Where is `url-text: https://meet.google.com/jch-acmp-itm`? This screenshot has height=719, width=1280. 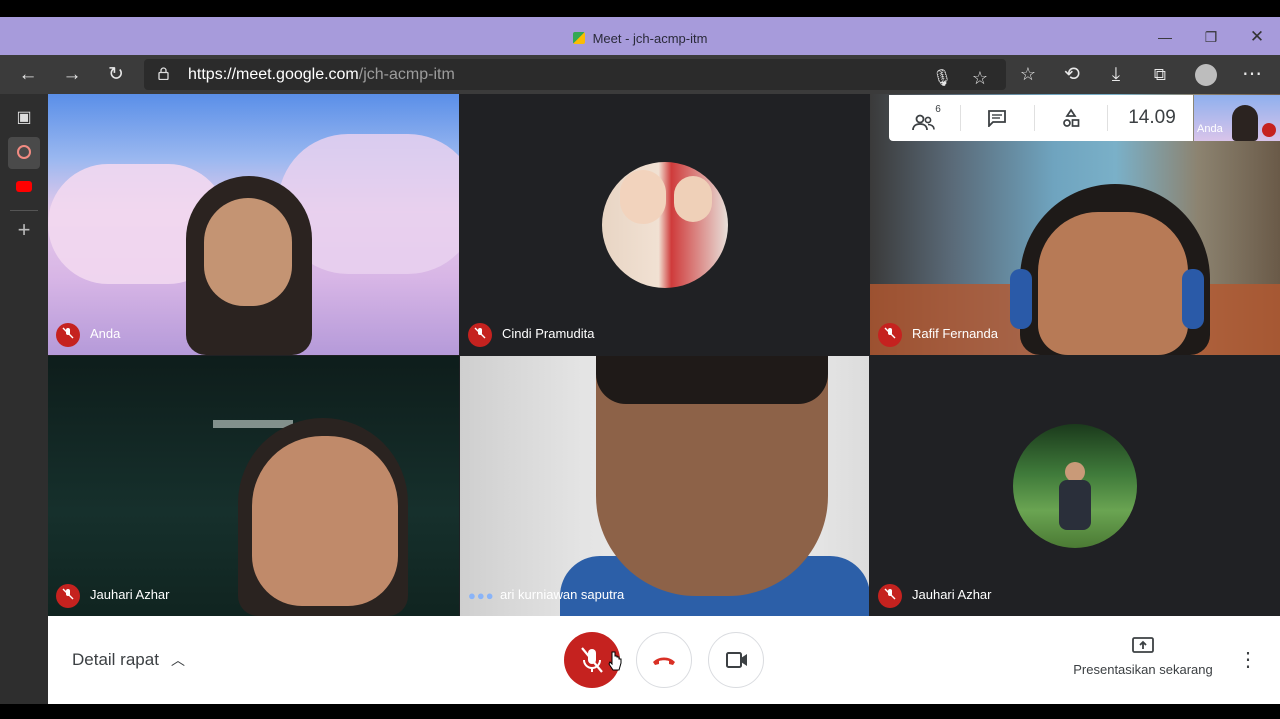 url-text: https://meet.google.com/jch-acmp-itm is located at coordinates (321, 74).